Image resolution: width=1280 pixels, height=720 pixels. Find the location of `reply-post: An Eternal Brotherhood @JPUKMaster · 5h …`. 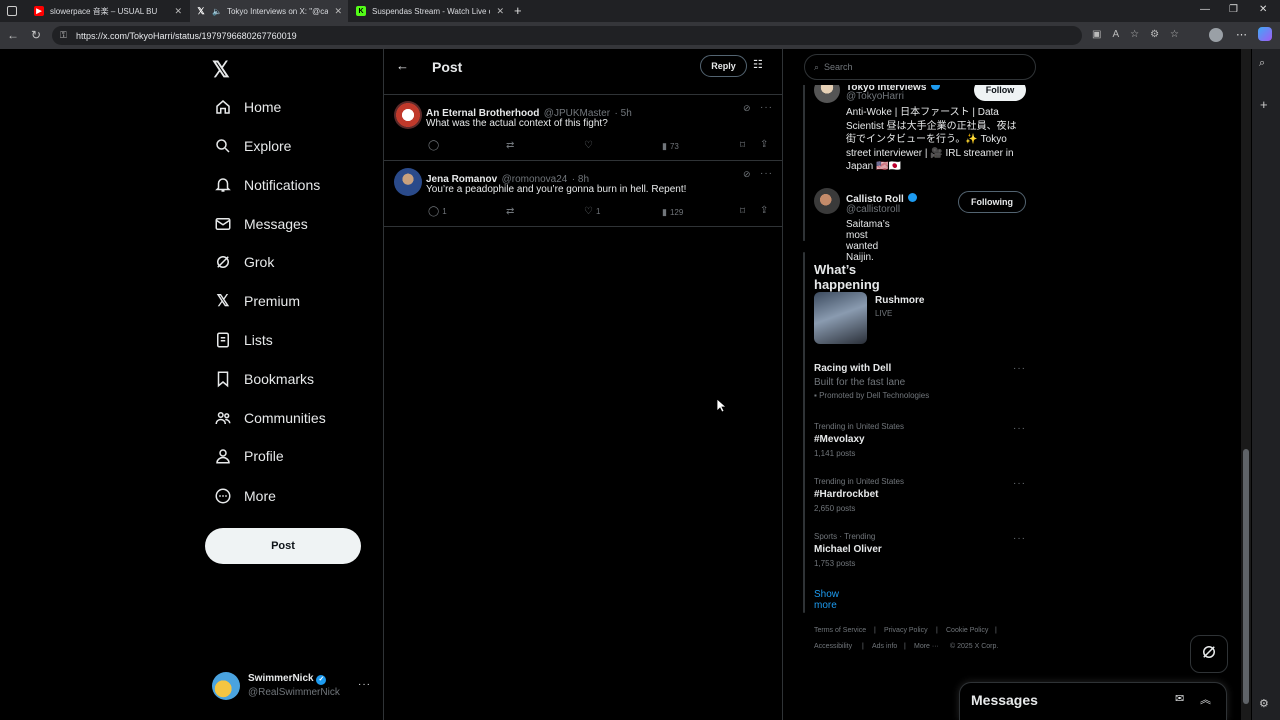

reply-post: An Eternal Brotherhood @JPUKMaster · 5h … is located at coordinates (583, 128).